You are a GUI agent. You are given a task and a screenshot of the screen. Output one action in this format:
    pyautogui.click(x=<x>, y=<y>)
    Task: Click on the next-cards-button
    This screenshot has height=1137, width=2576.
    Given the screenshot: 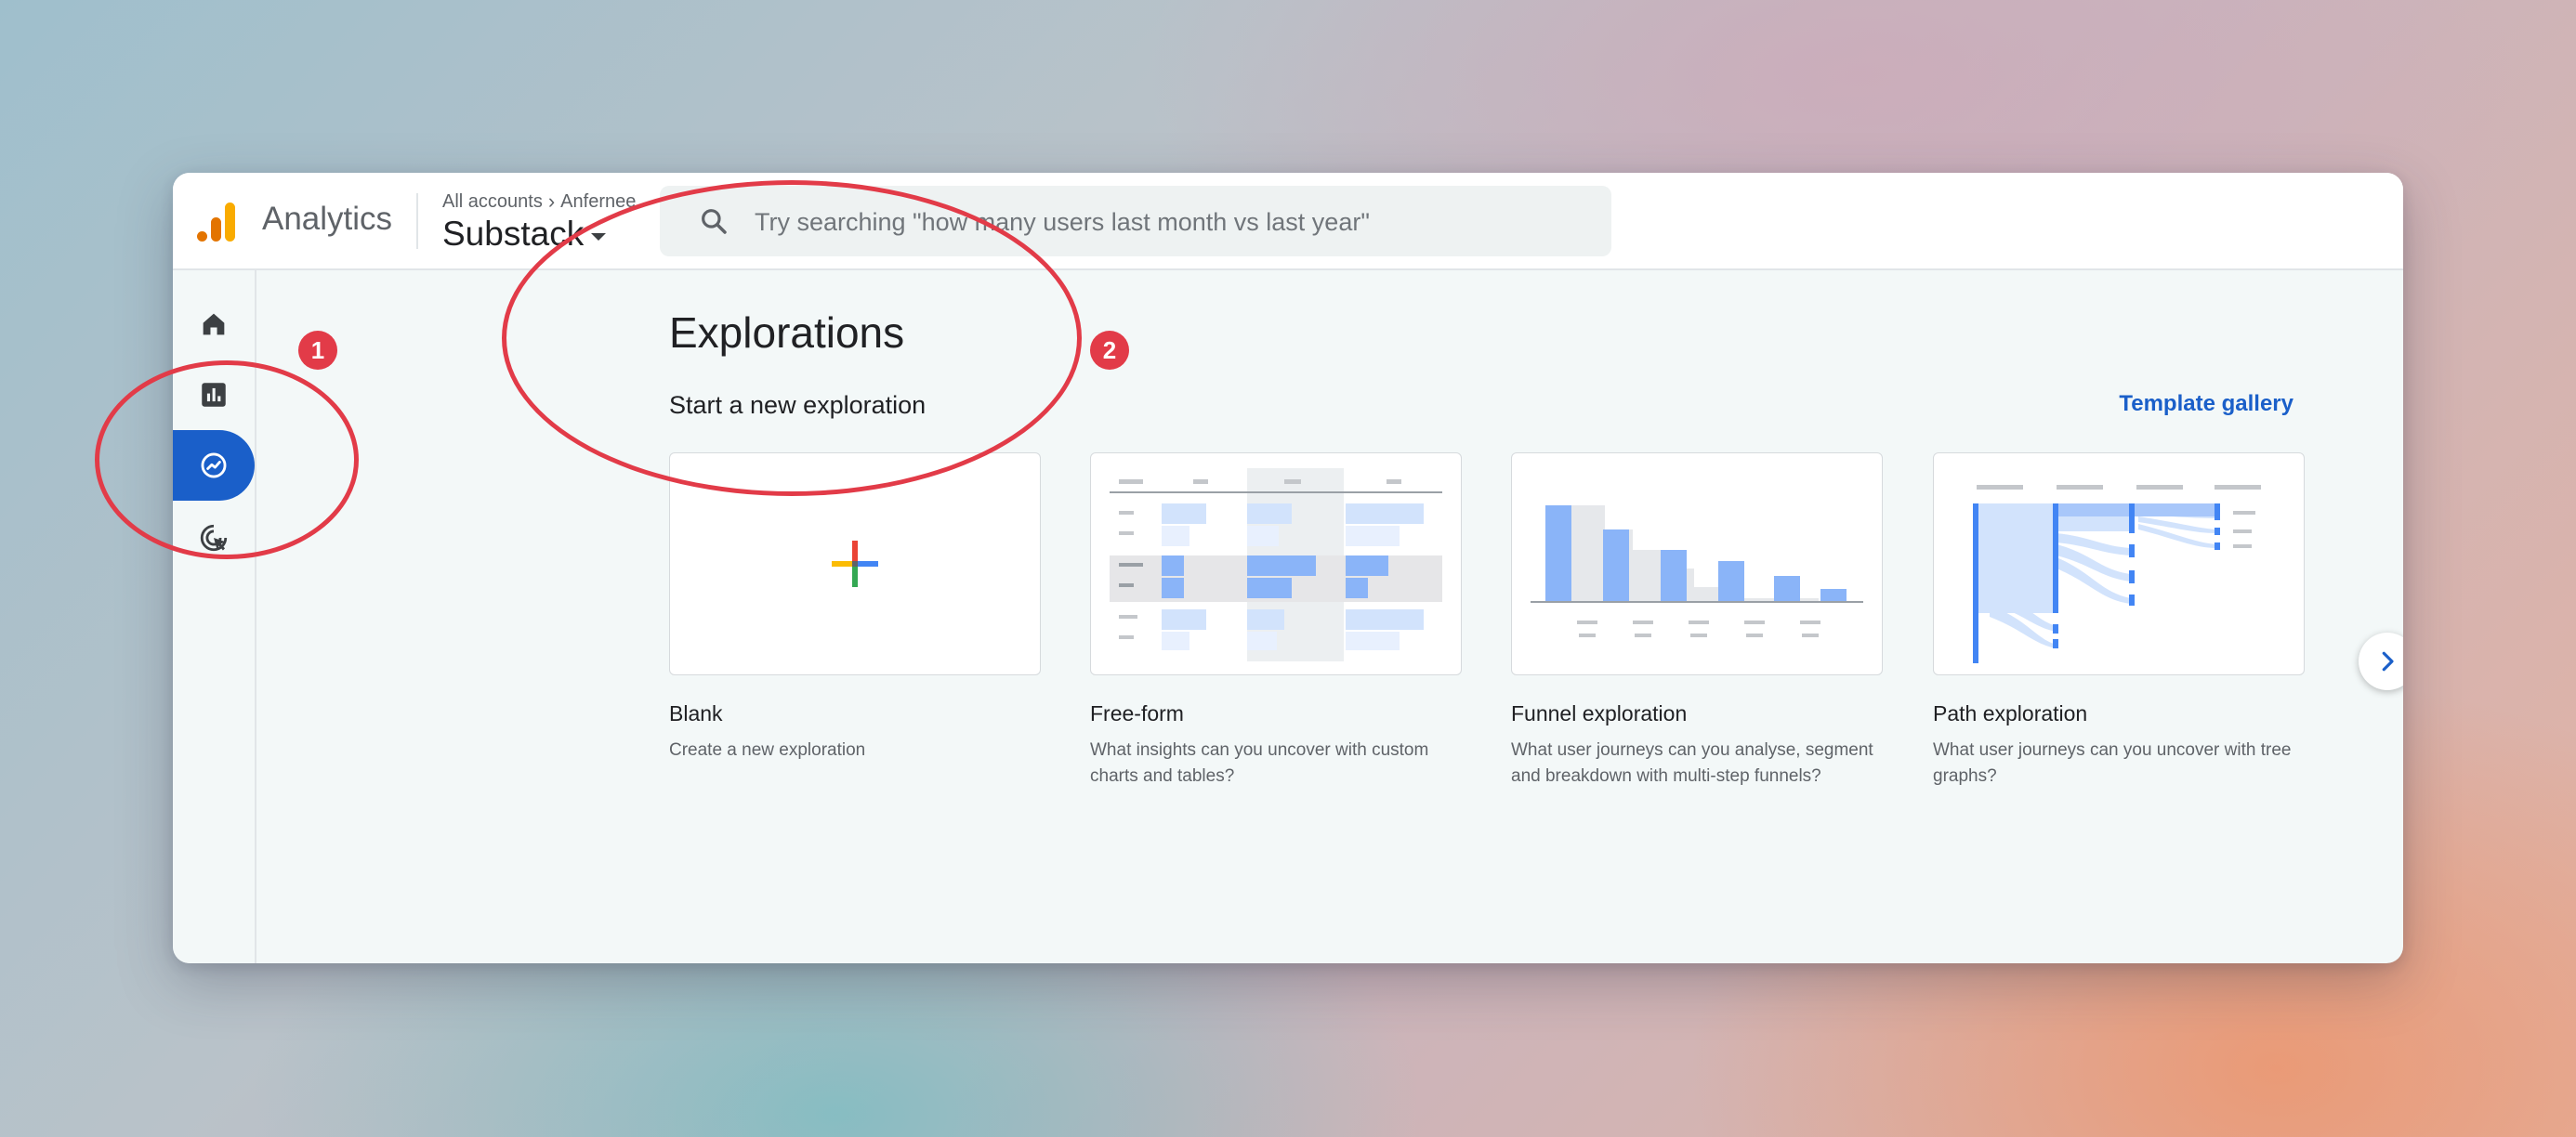 What is the action you would take?
    pyautogui.click(x=2381, y=661)
    